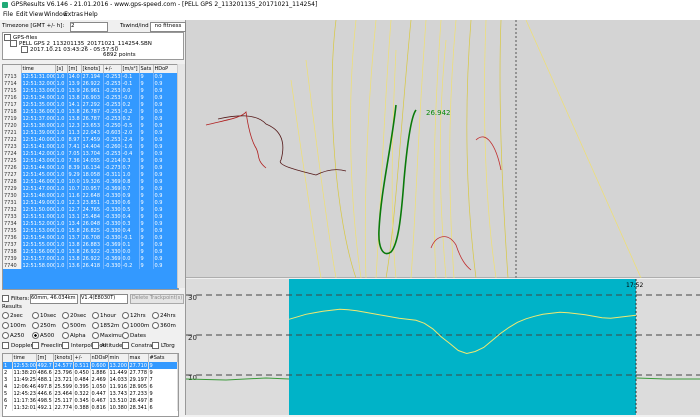  I want to click on grid-header: Sats, so click(146, 69).